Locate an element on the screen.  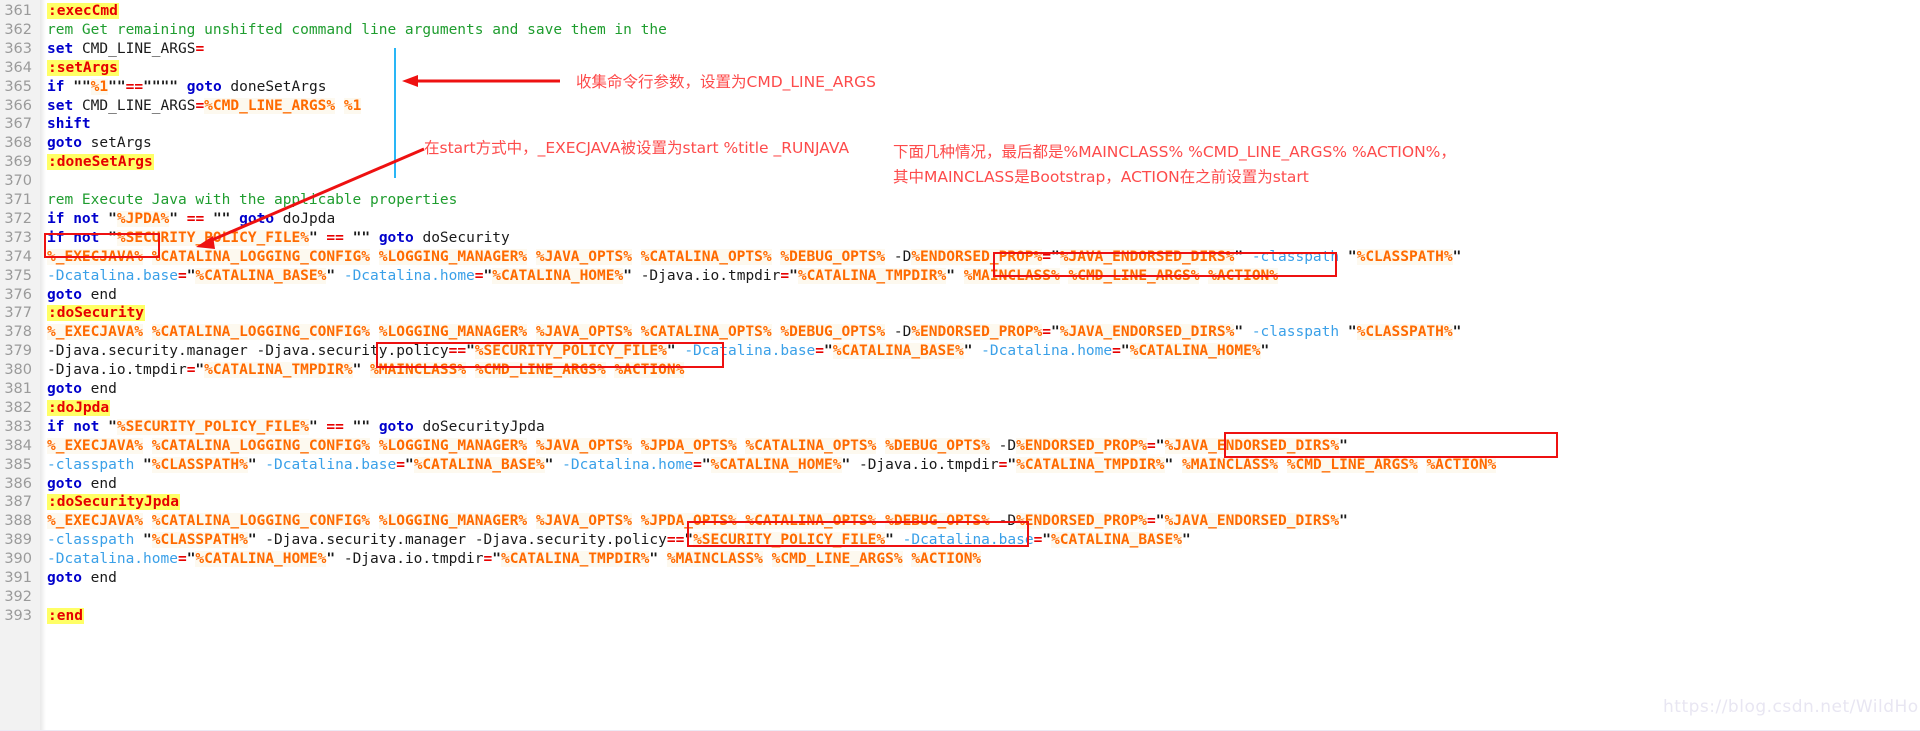
line-code: :doneSetArgs is located at coordinates (100, 162).